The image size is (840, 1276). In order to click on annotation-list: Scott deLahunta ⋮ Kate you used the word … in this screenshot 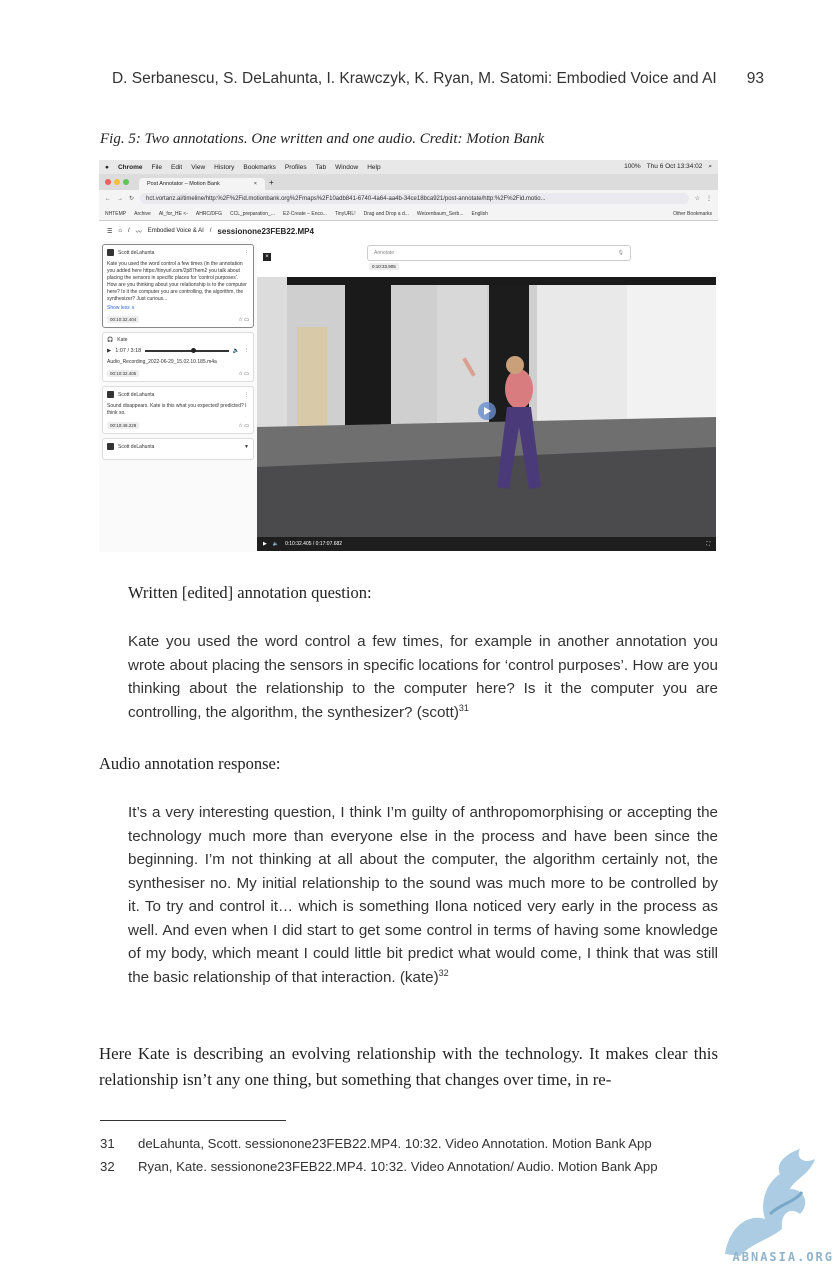, I will do `click(178, 396)`.